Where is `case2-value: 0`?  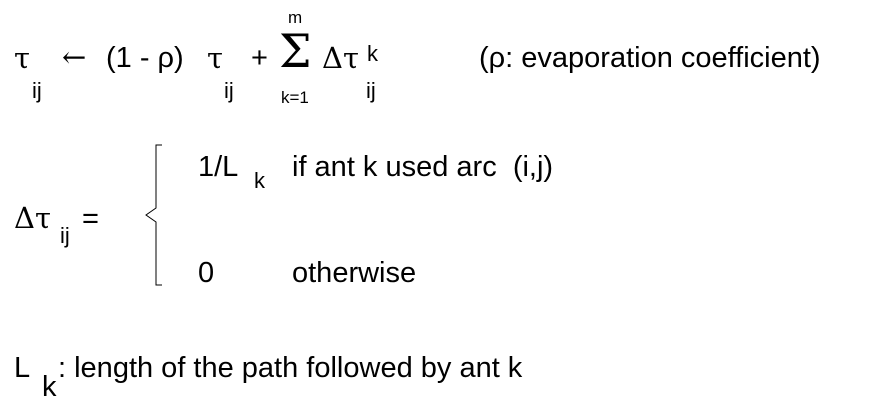
case2-value: 0 is located at coordinates (206, 273).